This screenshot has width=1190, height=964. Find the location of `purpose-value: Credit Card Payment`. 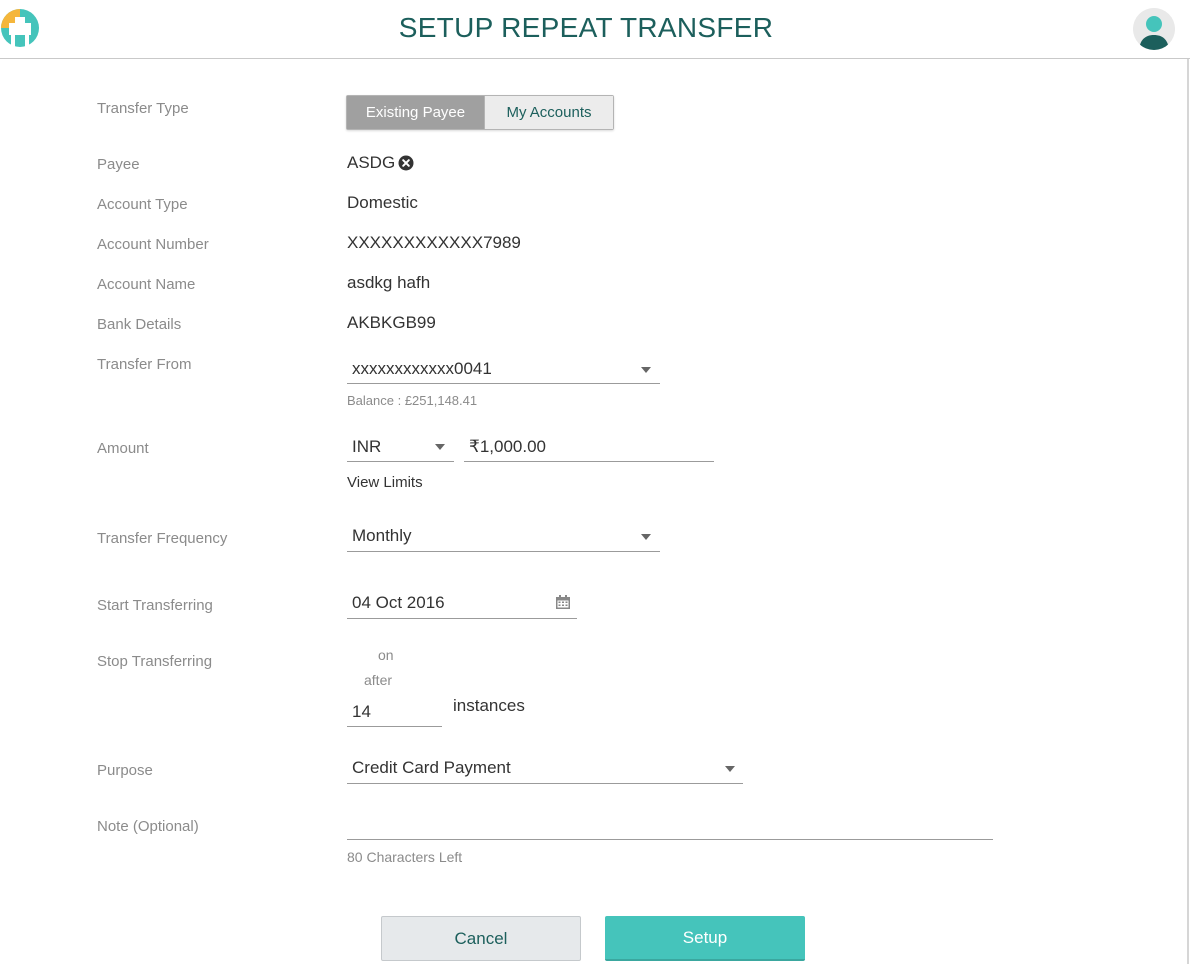

purpose-value: Credit Card Payment is located at coordinates (431, 767).